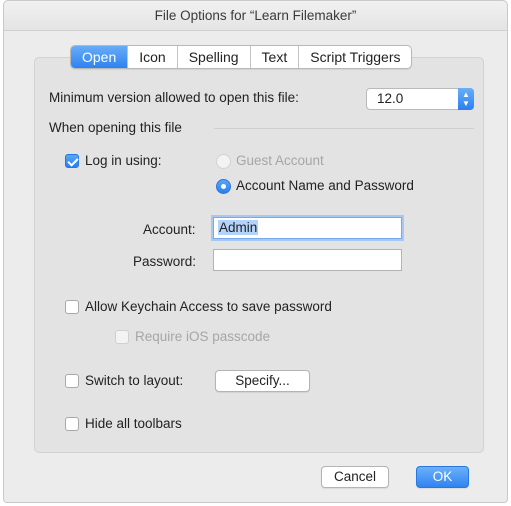  I want to click on keychain-checkbox, so click(72, 307).